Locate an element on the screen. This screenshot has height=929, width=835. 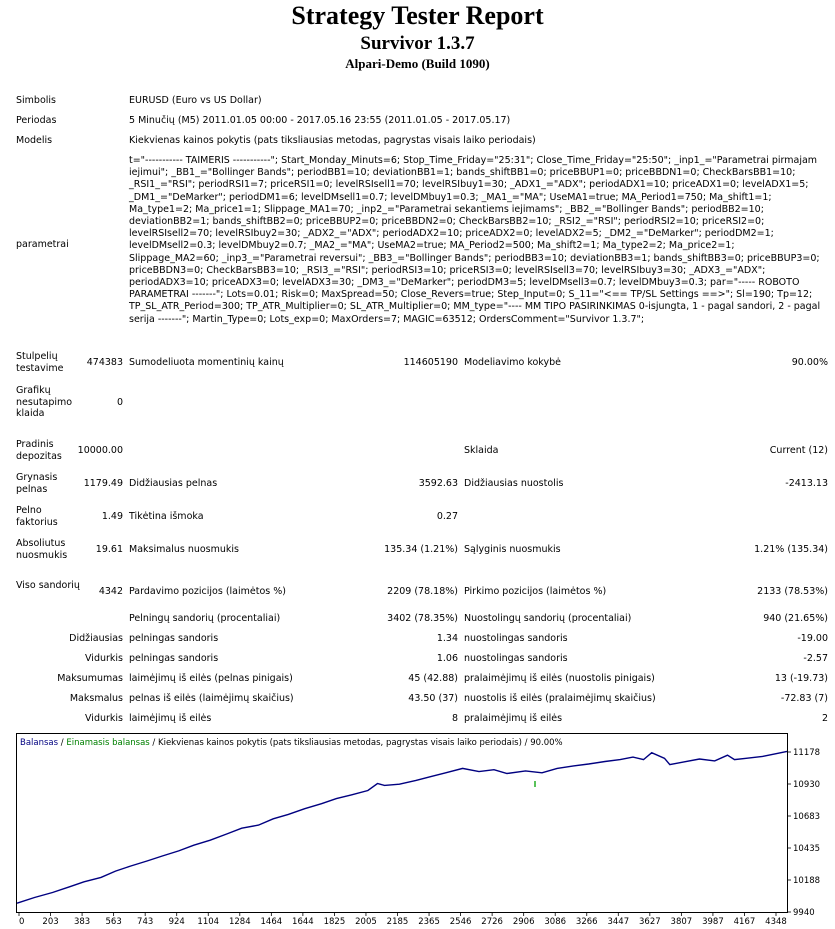
params-label: parametrai is located at coordinates (42, 244).